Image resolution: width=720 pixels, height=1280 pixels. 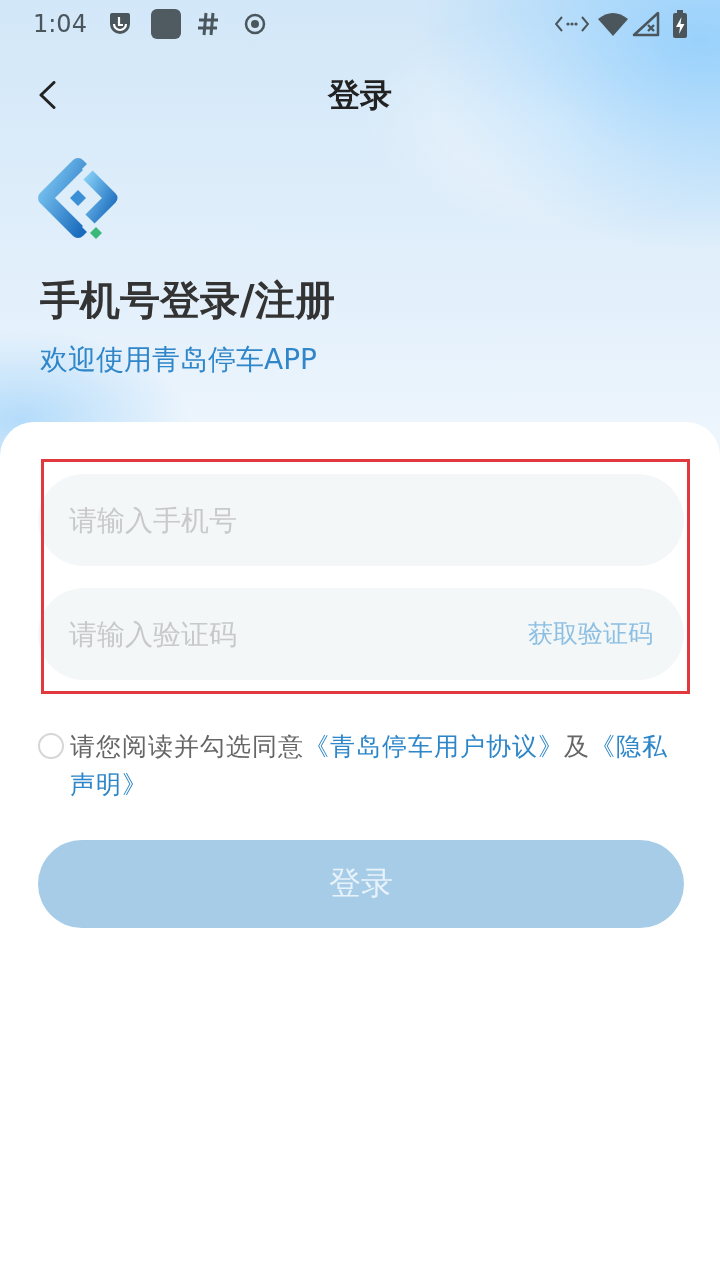 What do you see at coordinates (47, 95) in the screenshot?
I see `back-icon` at bounding box center [47, 95].